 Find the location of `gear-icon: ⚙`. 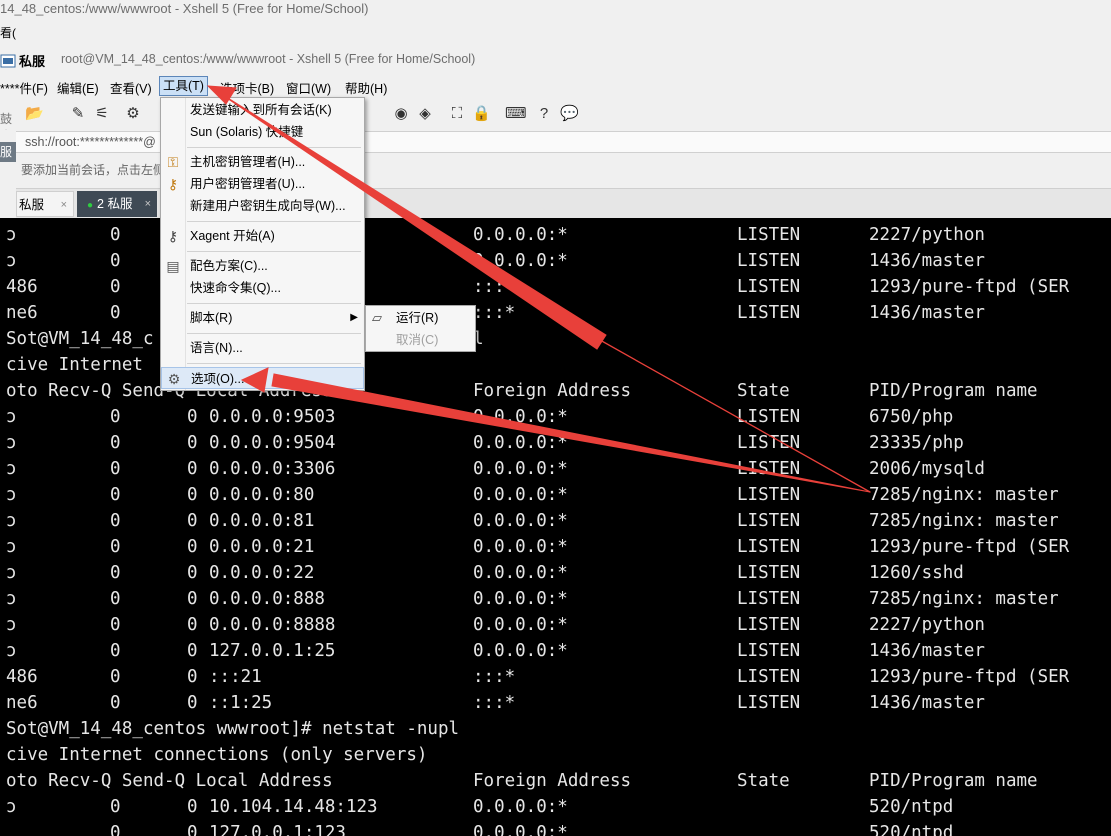

gear-icon: ⚙ is located at coordinates (174, 379).